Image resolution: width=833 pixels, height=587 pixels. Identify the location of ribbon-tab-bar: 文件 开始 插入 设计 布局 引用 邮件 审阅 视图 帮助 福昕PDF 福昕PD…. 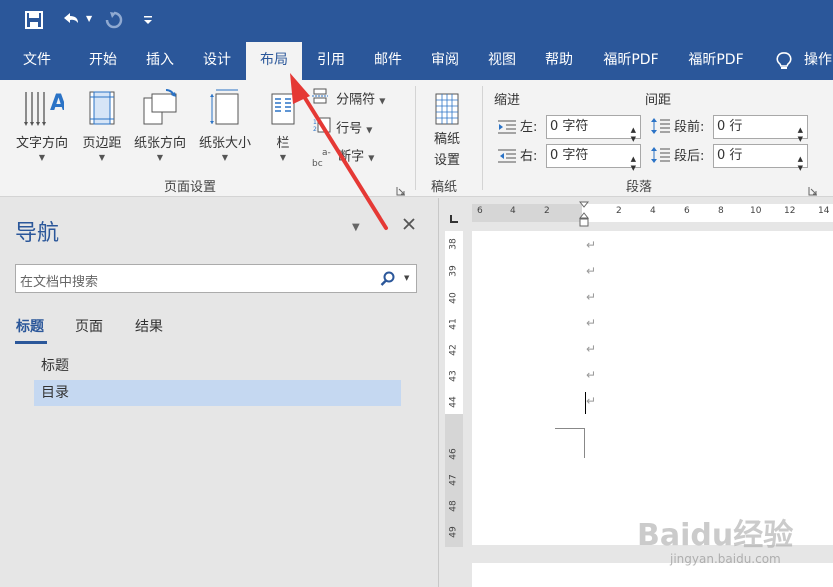
(416, 60).